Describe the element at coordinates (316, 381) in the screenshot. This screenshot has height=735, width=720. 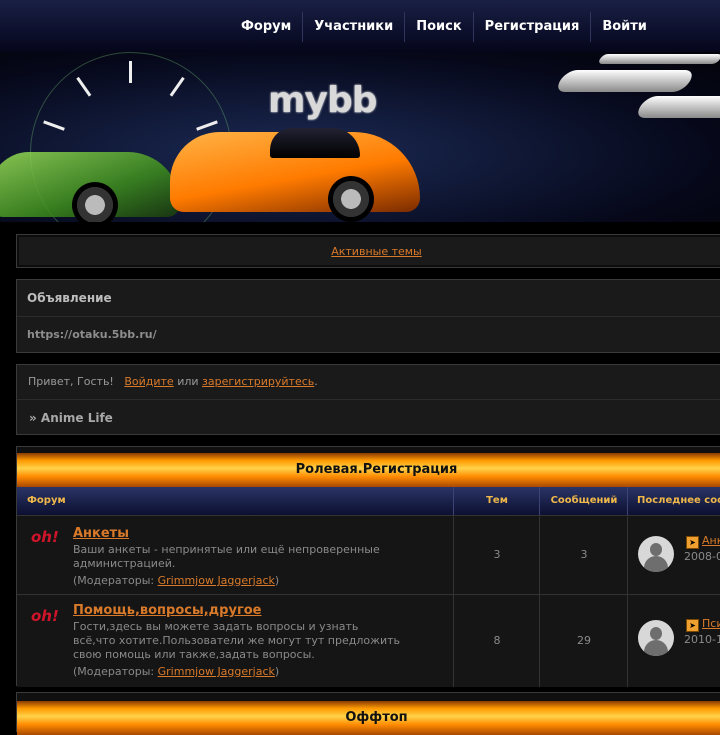
I see `period-text: .` at that location.